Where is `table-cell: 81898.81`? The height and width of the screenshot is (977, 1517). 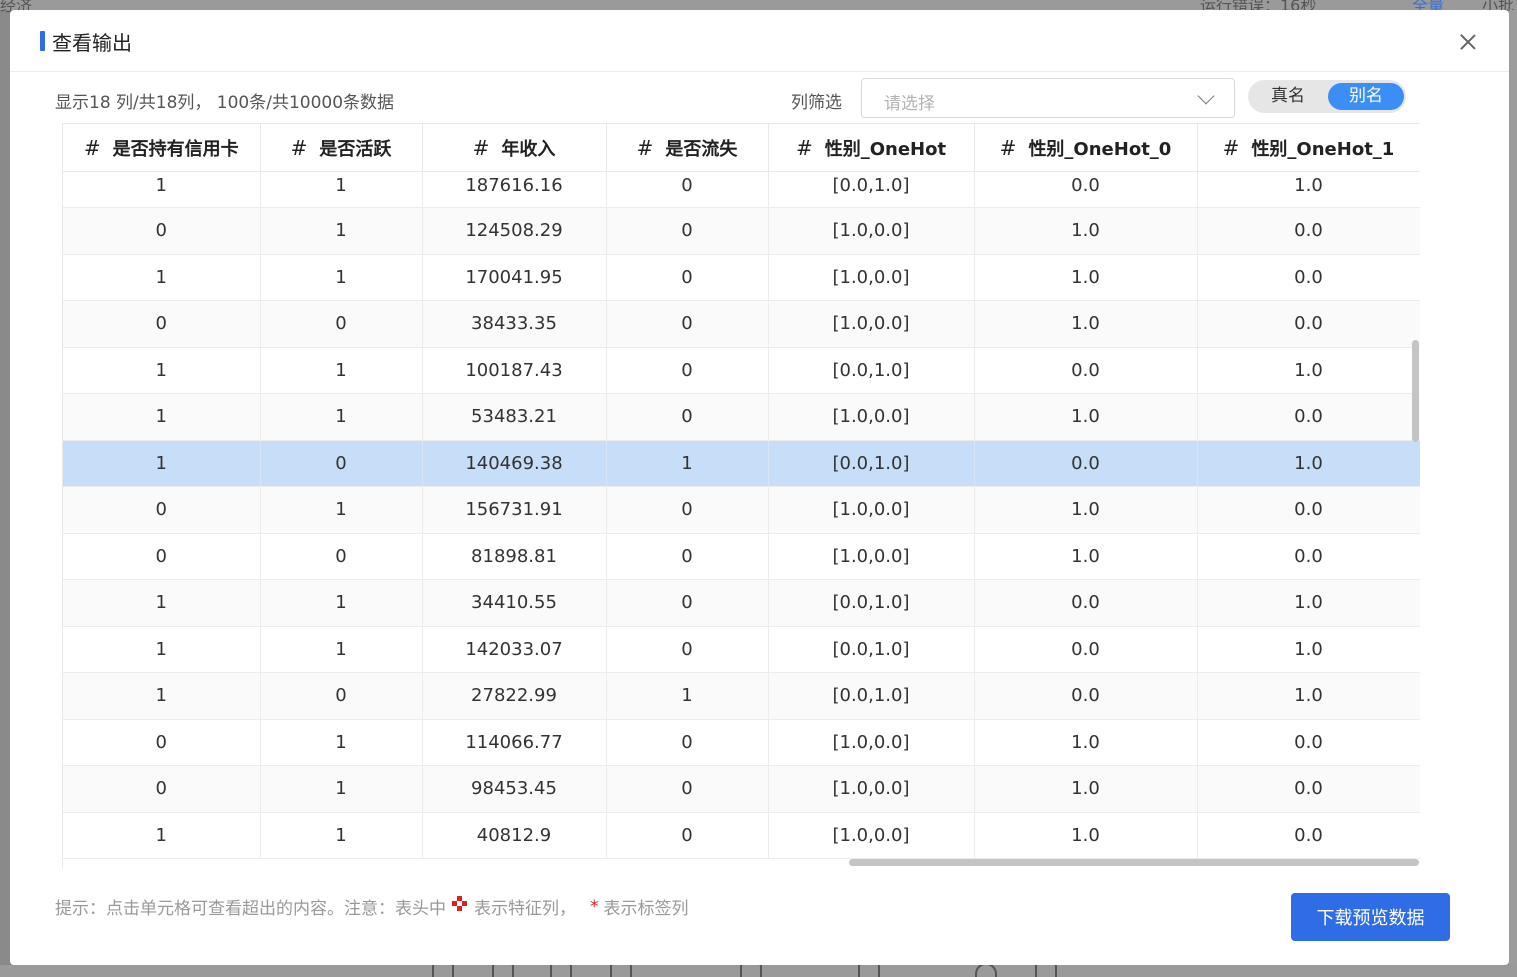
table-cell: 81898.81 is located at coordinates (514, 556).